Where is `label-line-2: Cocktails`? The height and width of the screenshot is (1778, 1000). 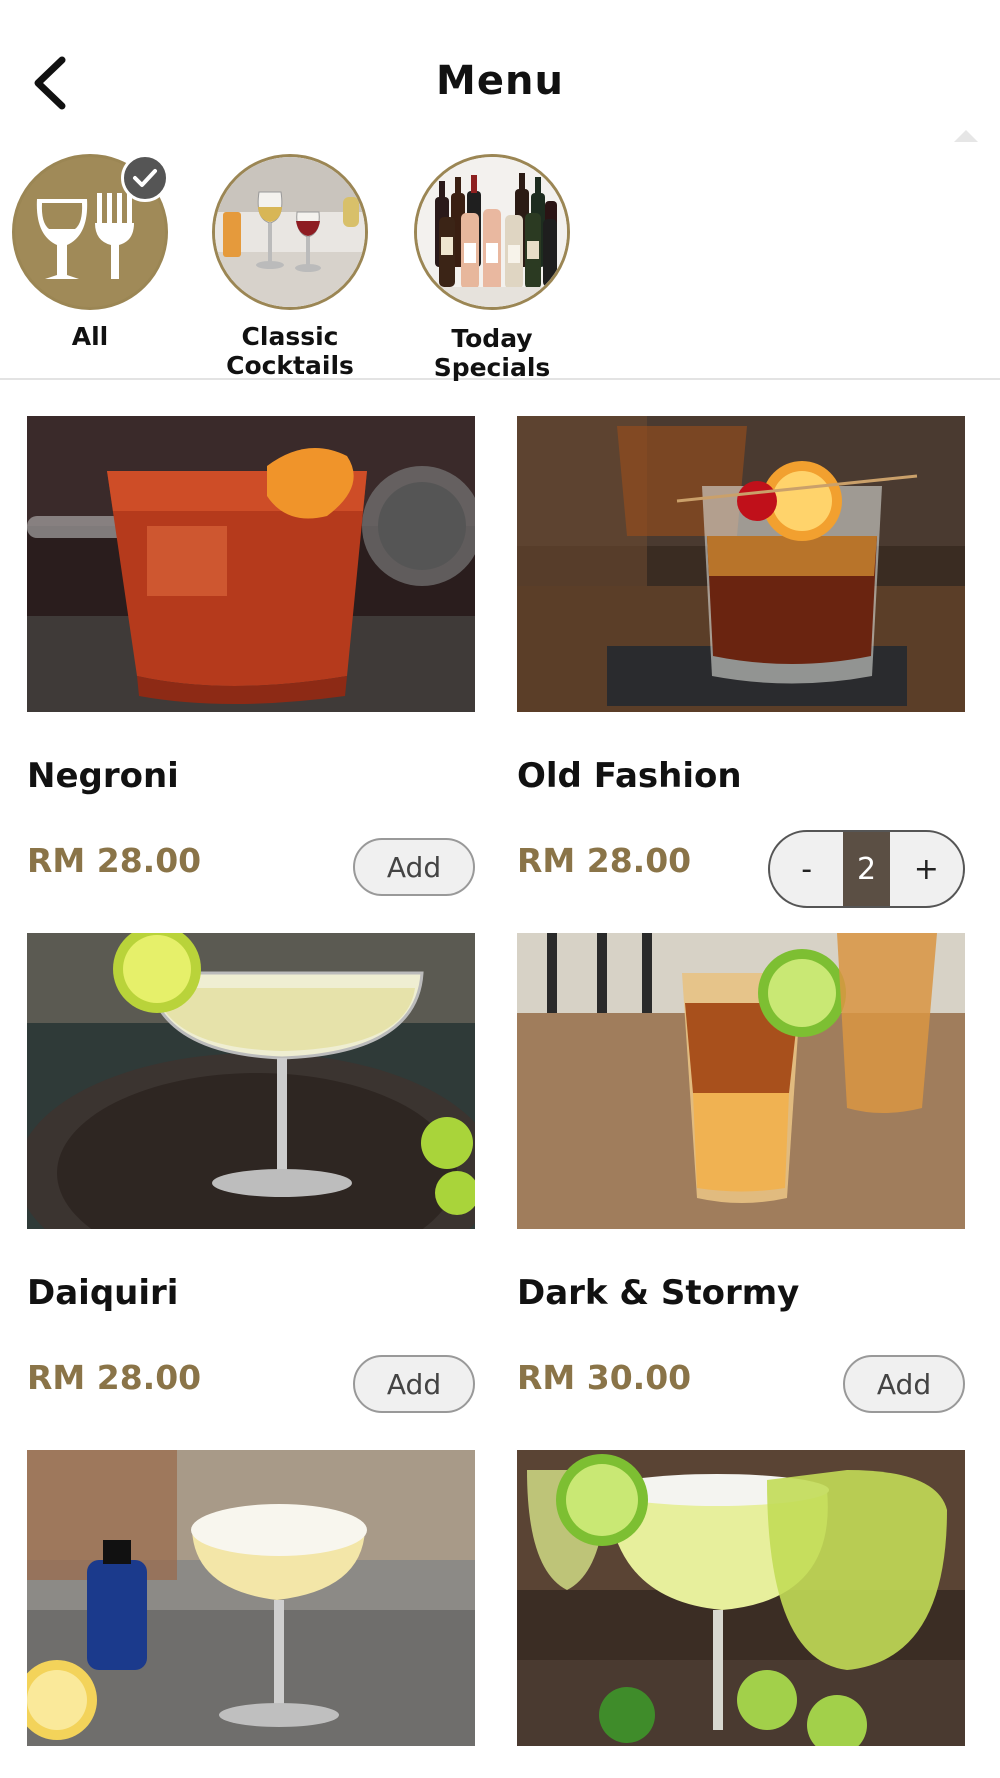 label-line-2: Cocktails is located at coordinates (290, 365).